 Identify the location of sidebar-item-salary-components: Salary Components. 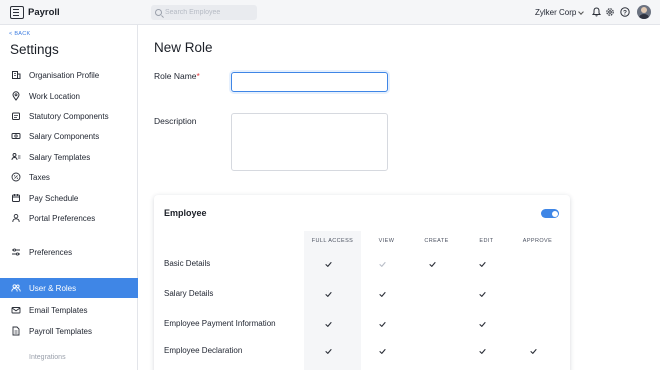
(69, 136).